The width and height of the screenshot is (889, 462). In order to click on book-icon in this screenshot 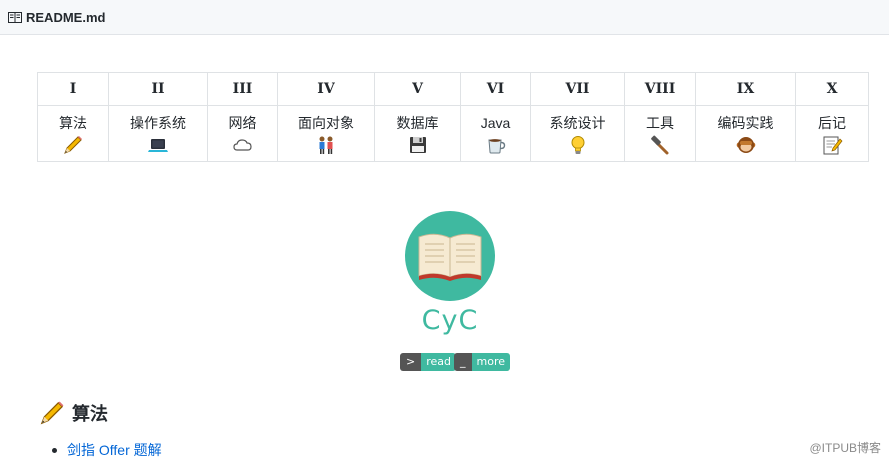, I will do `click(15, 17)`.